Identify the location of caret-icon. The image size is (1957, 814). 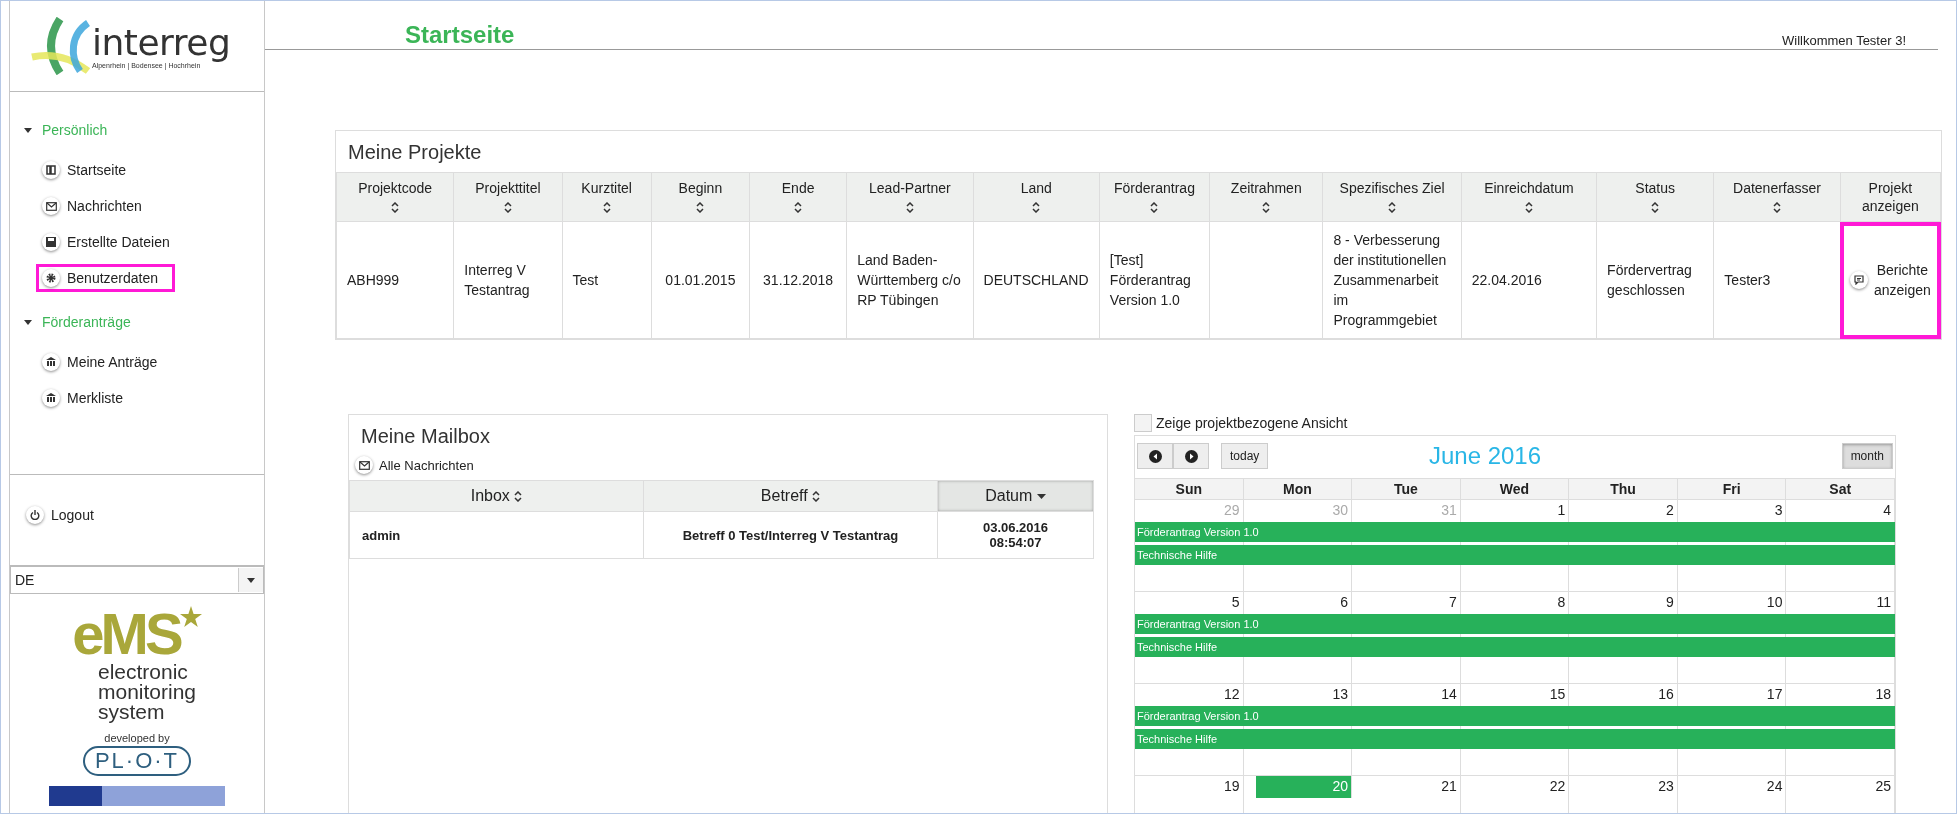
(251, 580).